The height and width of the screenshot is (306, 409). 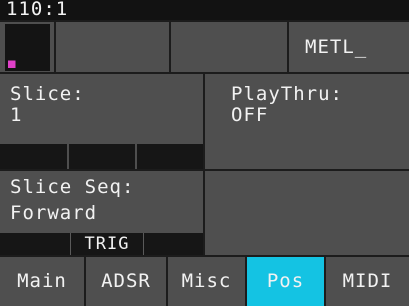 What do you see at coordinates (336, 47) in the screenshot?
I see `name-field-text: METL_` at bounding box center [336, 47].